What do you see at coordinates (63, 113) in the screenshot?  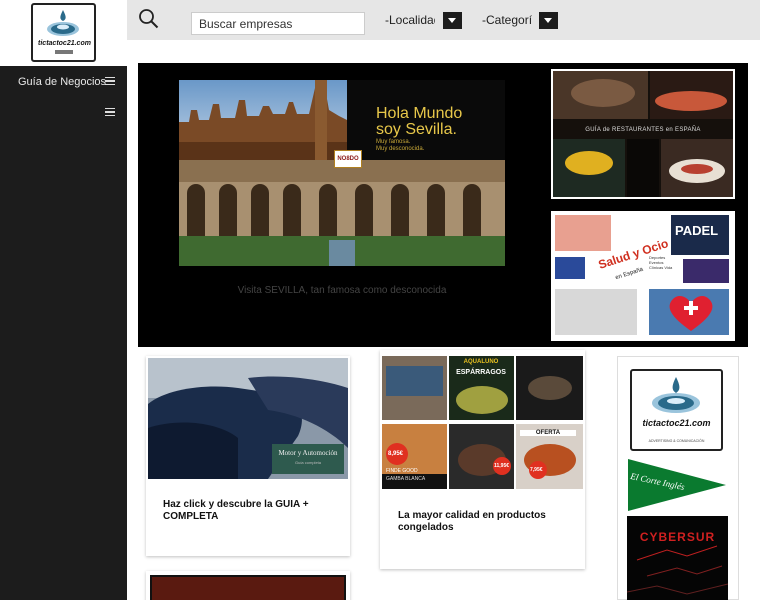 I see `sidebar-item-menu` at bounding box center [63, 113].